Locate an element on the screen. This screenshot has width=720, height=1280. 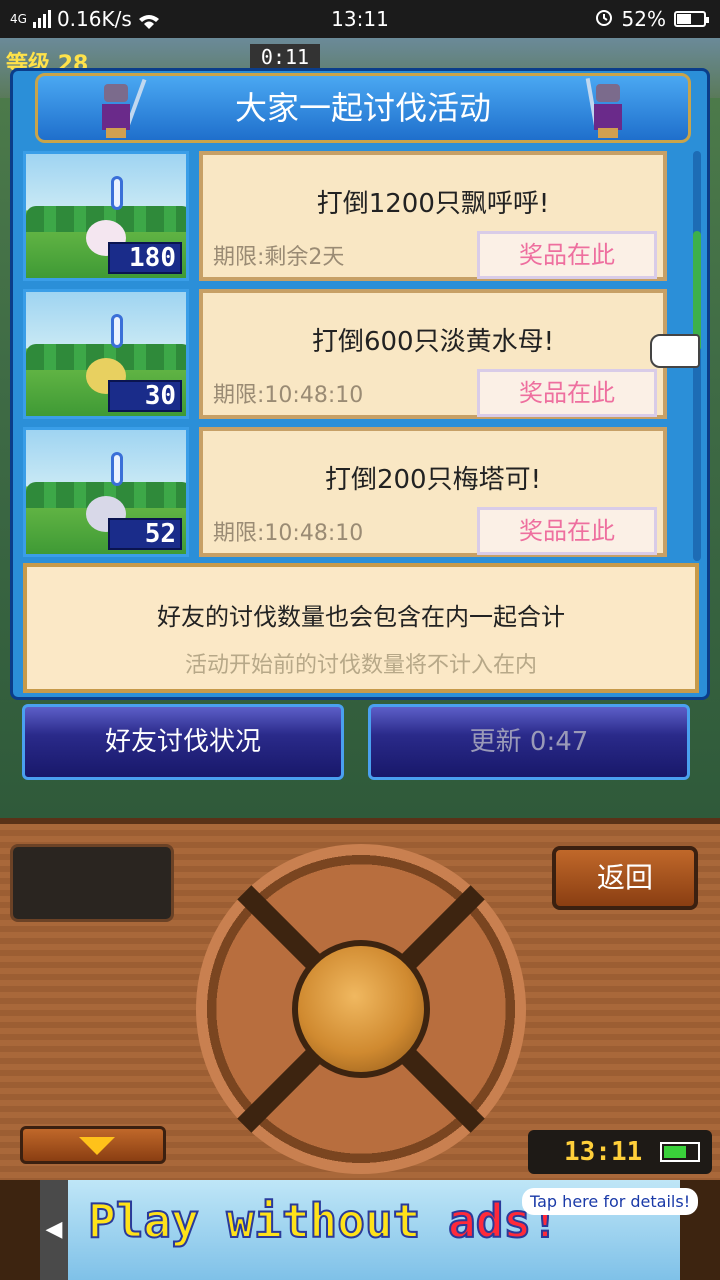
quest-task: 打倒200只梅塔可! is located at coordinates (433, 480).